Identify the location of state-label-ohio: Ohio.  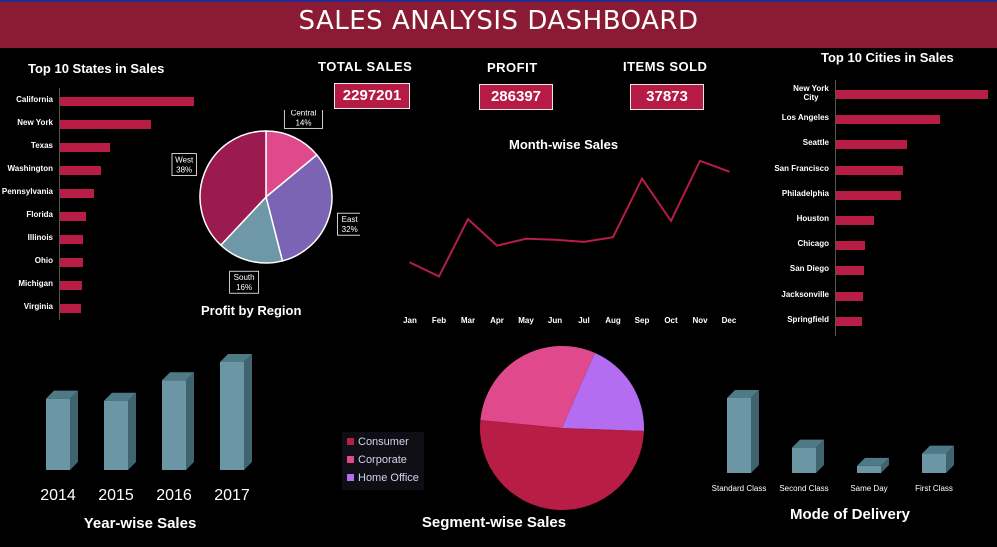
(43, 260).